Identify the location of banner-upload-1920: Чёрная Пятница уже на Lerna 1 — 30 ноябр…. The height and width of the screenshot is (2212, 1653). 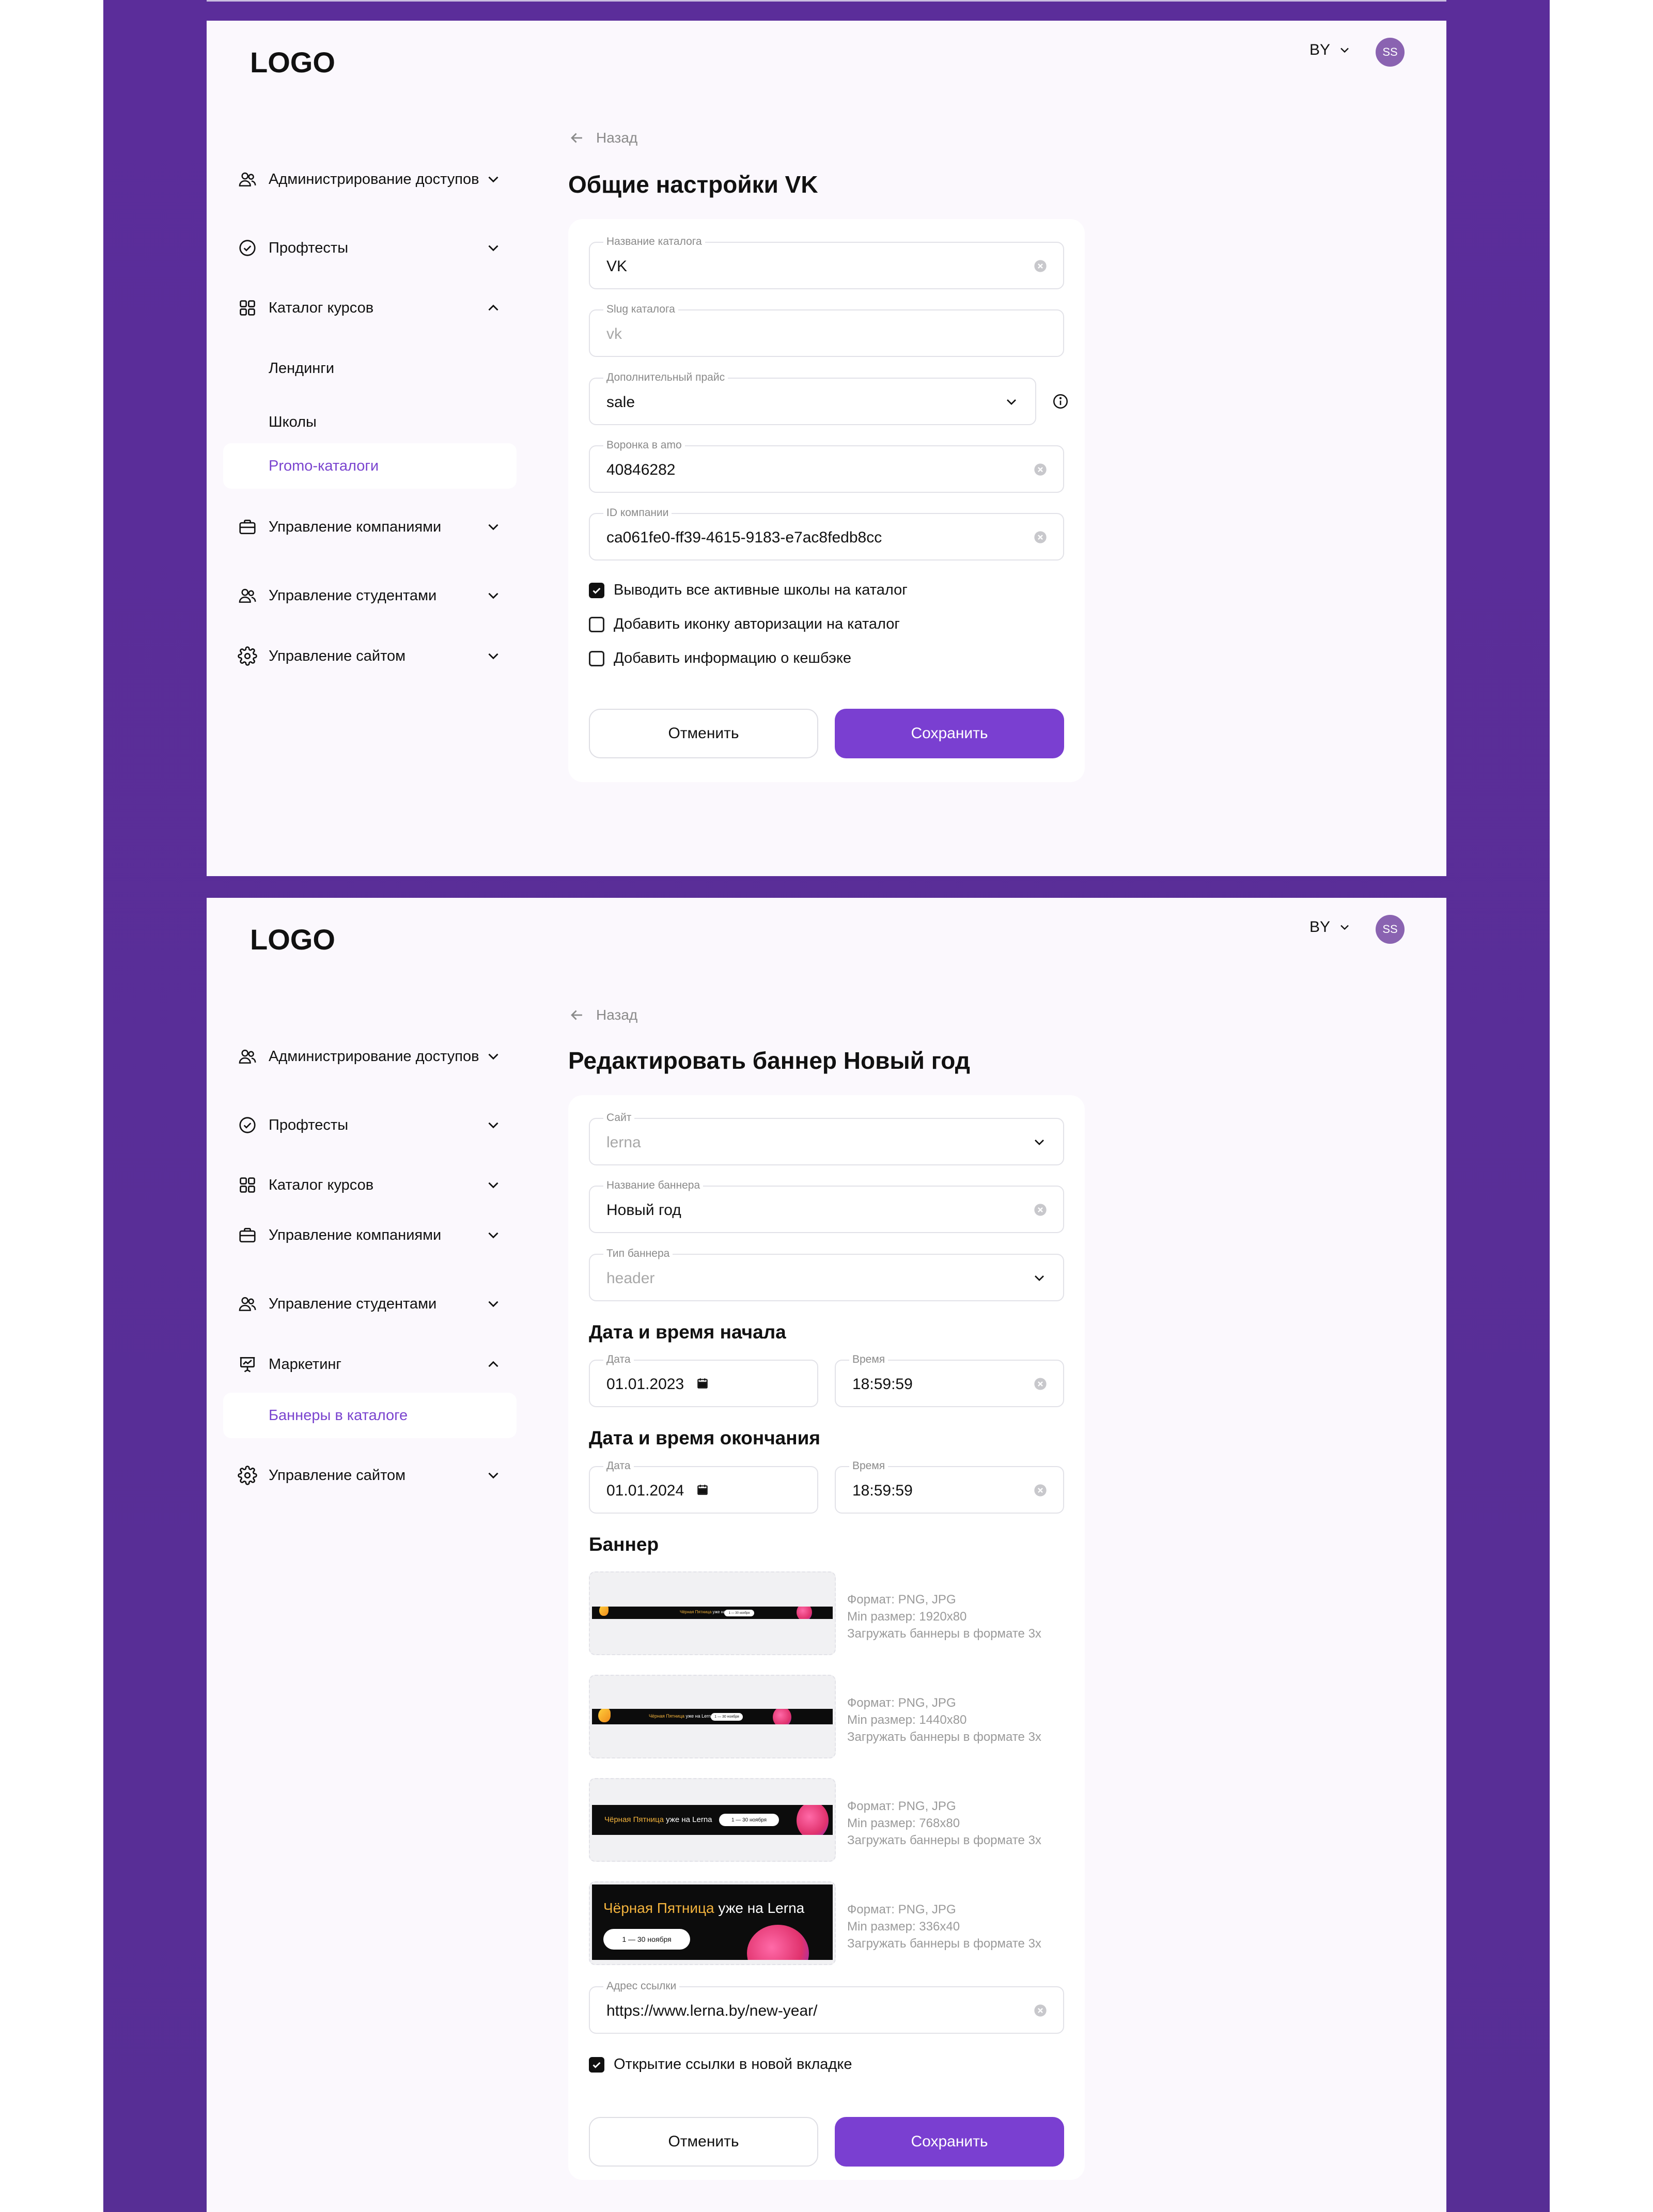
(713, 1613).